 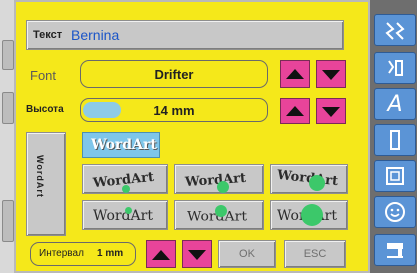 I want to click on vertical-wordart-button: WordArt, so click(x=46, y=184).